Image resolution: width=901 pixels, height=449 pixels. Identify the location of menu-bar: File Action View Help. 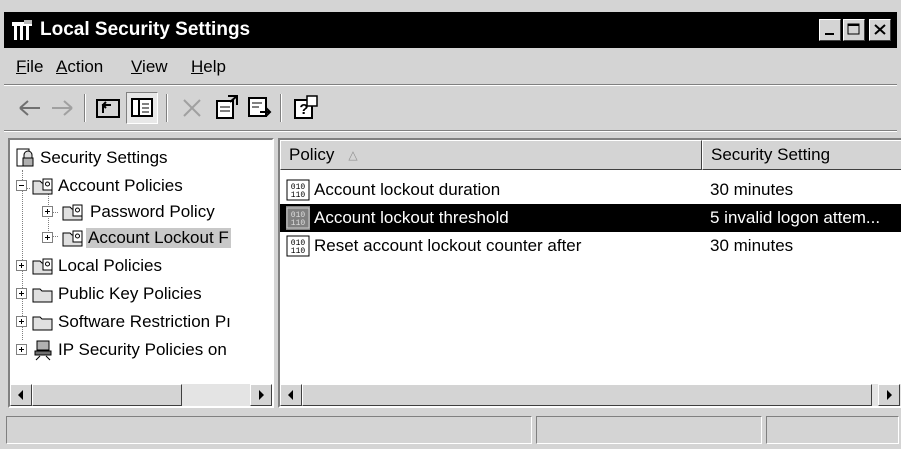
(450, 67).